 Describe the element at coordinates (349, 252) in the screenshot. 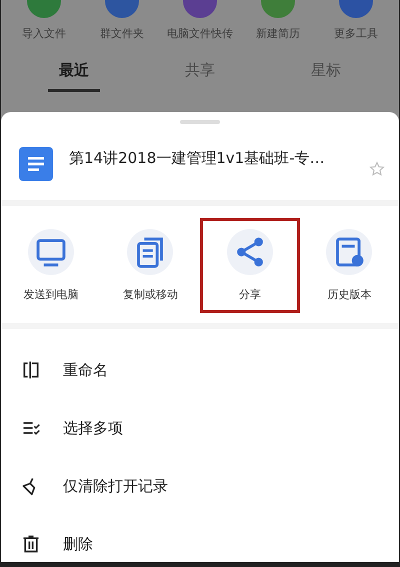

I see `document-clock-icon` at that location.